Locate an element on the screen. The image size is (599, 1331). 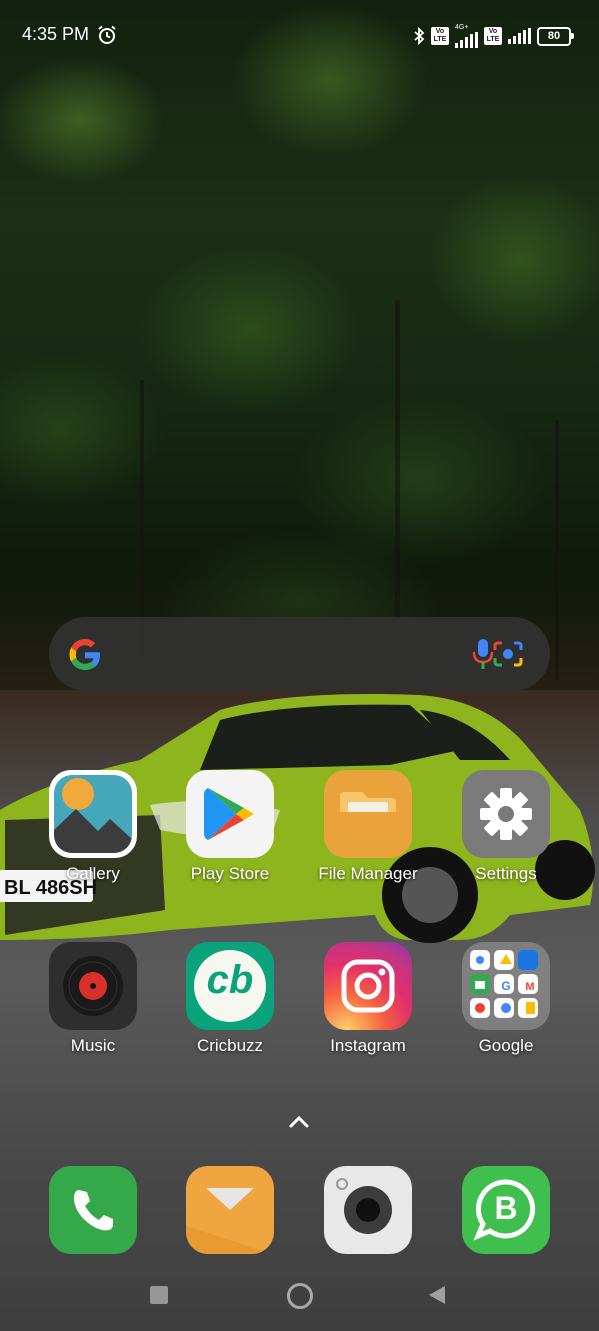
app-file-manager: File Manager is located at coordinates (368, 840).